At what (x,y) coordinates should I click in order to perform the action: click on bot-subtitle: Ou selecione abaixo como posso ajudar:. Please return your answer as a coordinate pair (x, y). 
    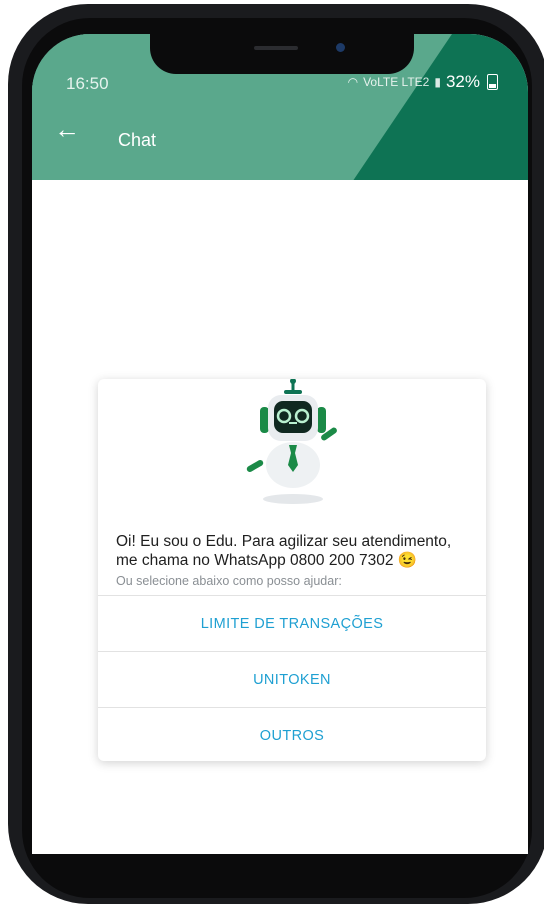
    Looking at the image, I should click on (229, 581).